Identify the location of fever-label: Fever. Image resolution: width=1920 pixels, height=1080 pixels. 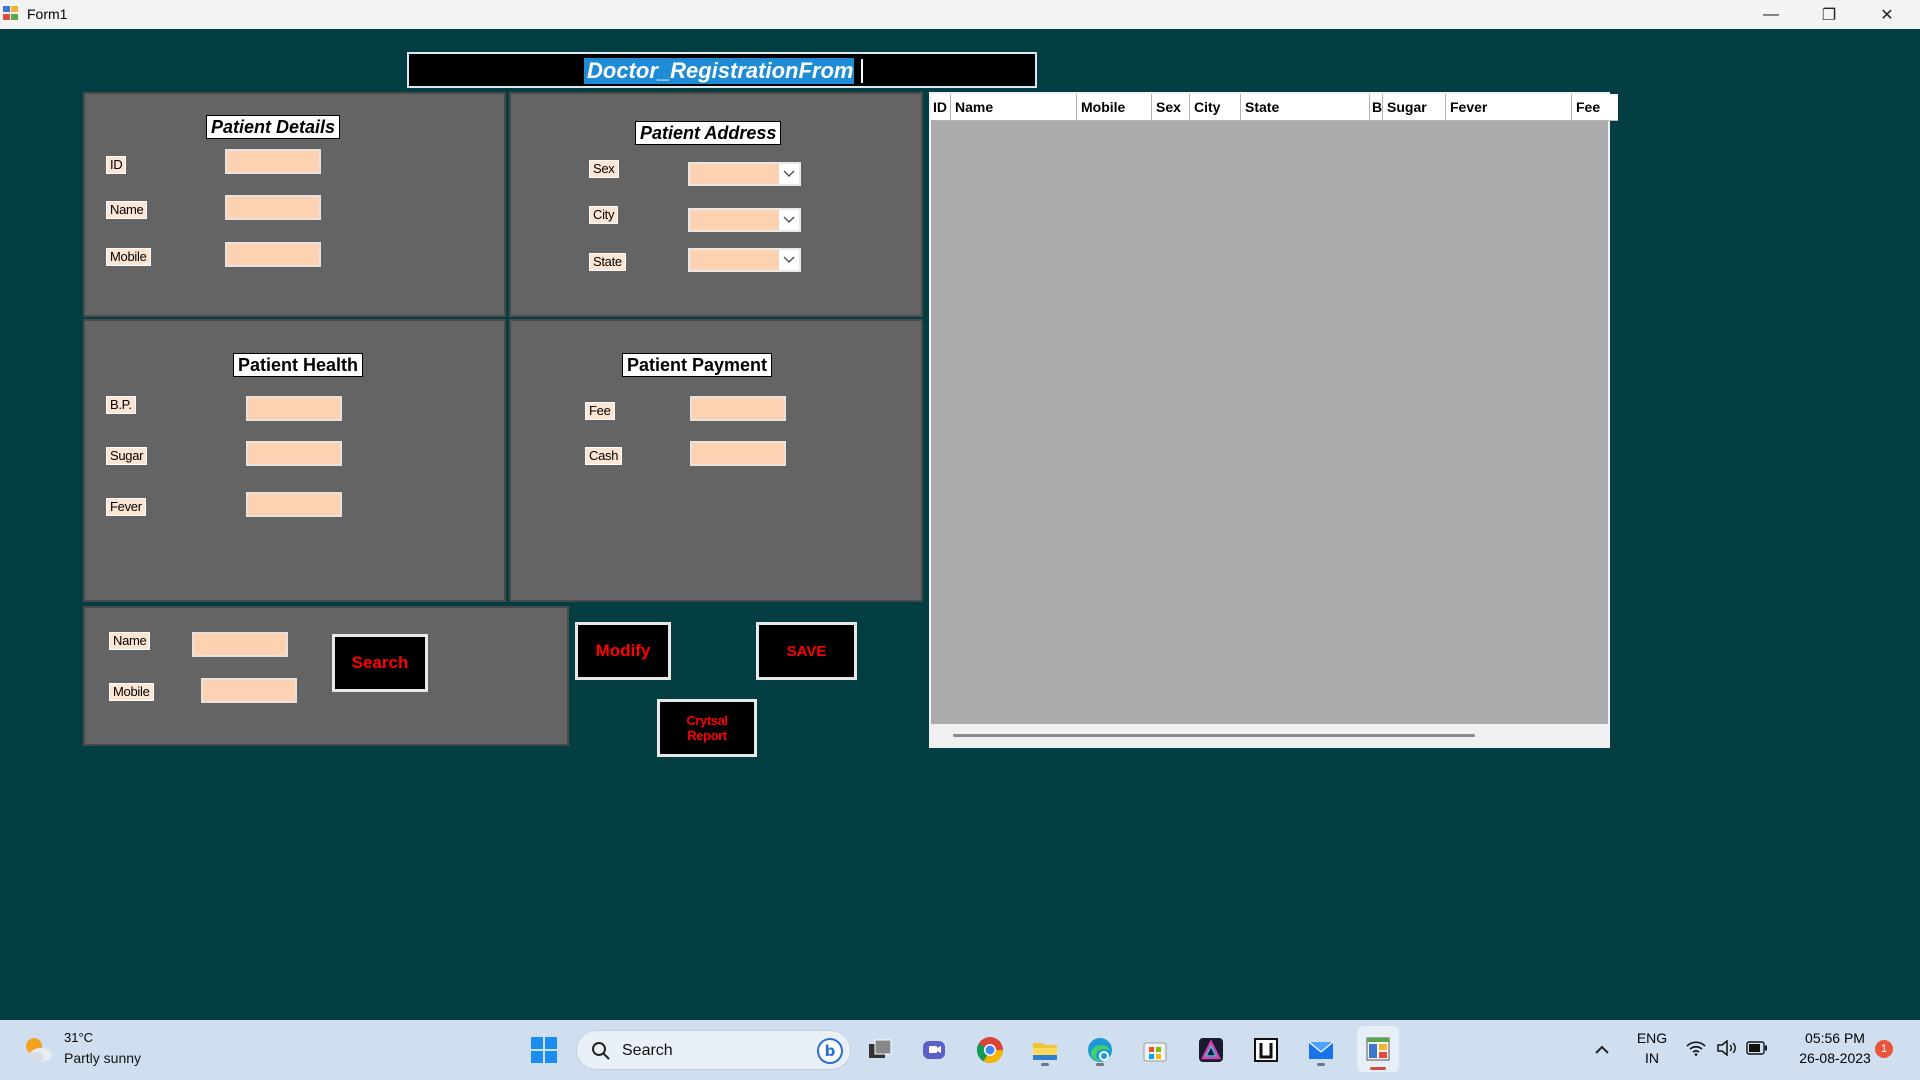
(126, 507).